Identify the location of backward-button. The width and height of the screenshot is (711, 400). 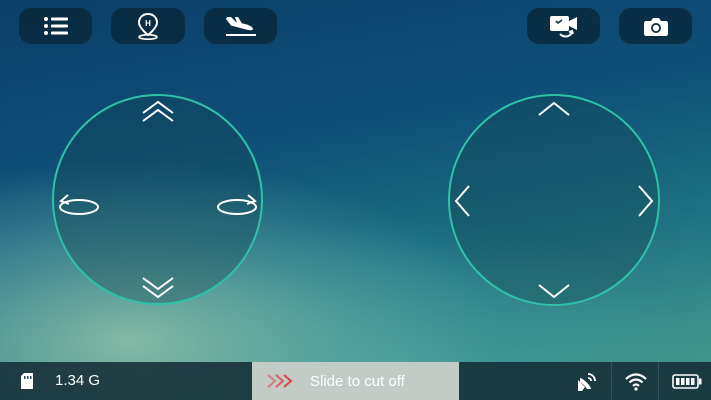
(554, 291).